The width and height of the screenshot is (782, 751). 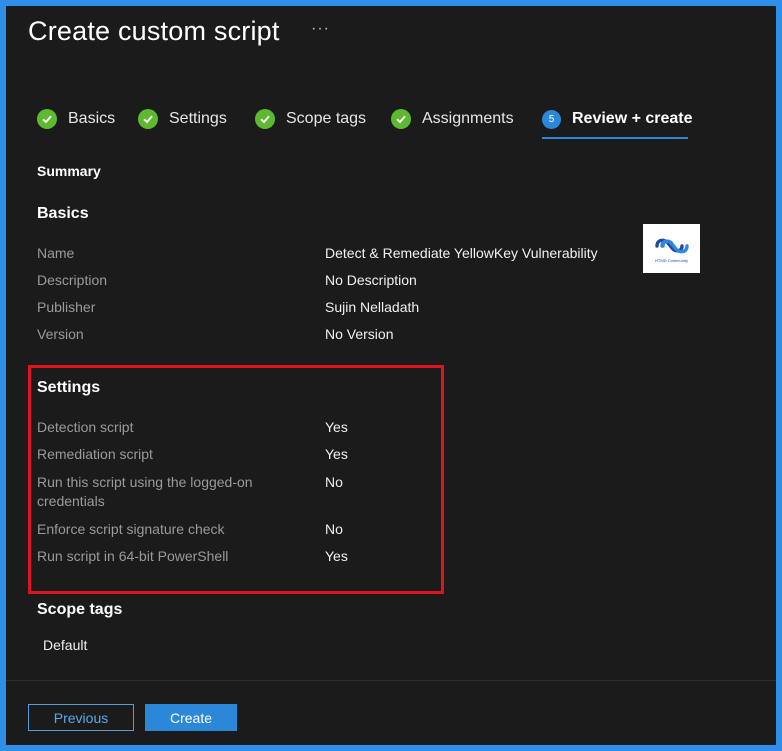 I want to click on tab-settings: Settings, so click(x=182, y=119).